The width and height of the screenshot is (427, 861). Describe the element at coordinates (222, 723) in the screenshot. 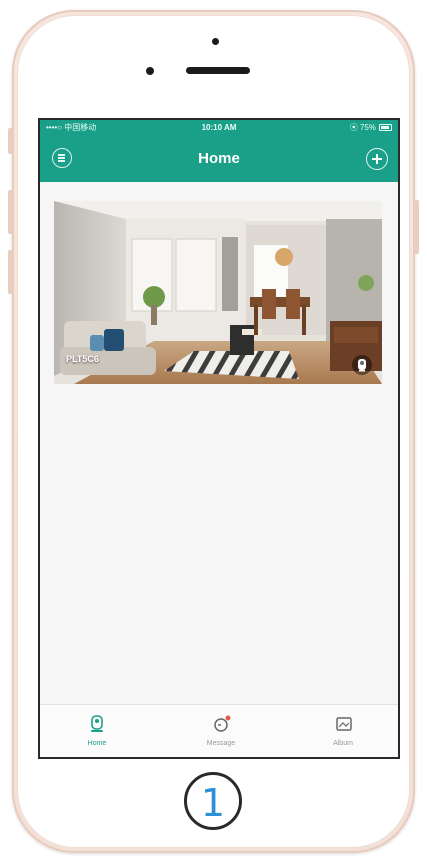

I see `message-icon` at that location.